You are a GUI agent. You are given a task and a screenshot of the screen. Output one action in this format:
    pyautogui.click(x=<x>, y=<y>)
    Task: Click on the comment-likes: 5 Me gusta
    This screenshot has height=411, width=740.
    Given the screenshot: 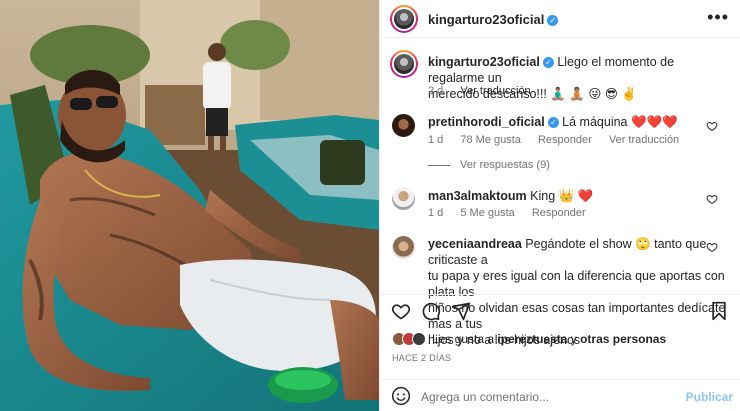 What is the action you would take?
    pyautogui.click(x=487, y=213)
    